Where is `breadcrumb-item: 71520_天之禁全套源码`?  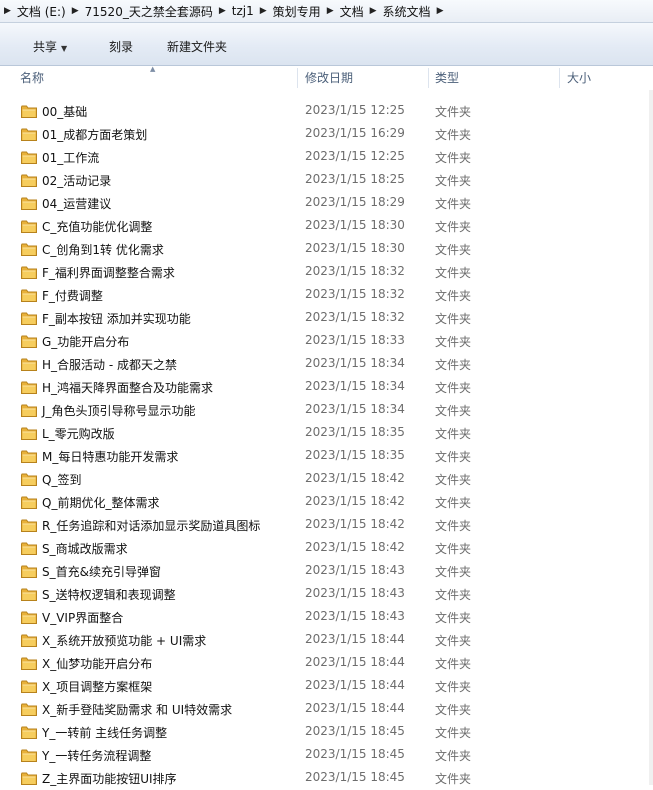 breadcrumb-item: 71520_天之禁全套源码 is located at coordinates (149, 11).